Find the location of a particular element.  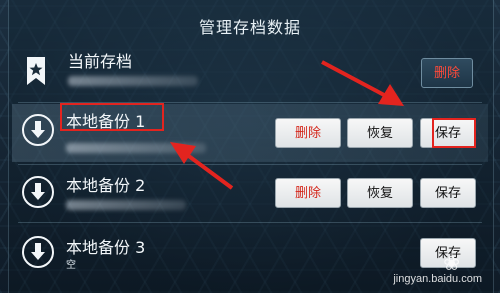

watermark-text: jingyan.baidu.com is located at coordinates (437, 279).